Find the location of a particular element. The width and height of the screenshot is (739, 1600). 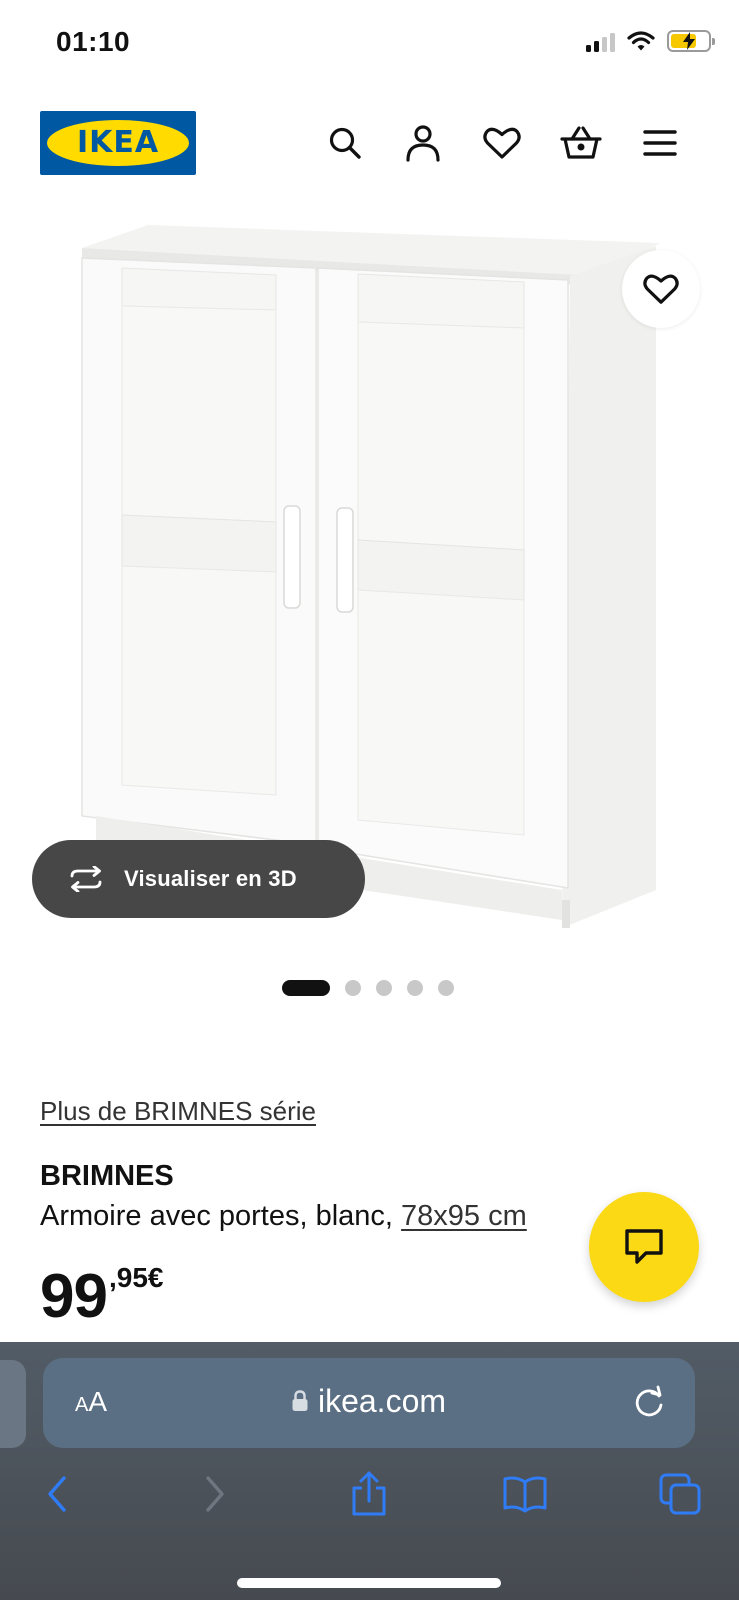

bookmarks-icon is located at coordinates (525, 1494).